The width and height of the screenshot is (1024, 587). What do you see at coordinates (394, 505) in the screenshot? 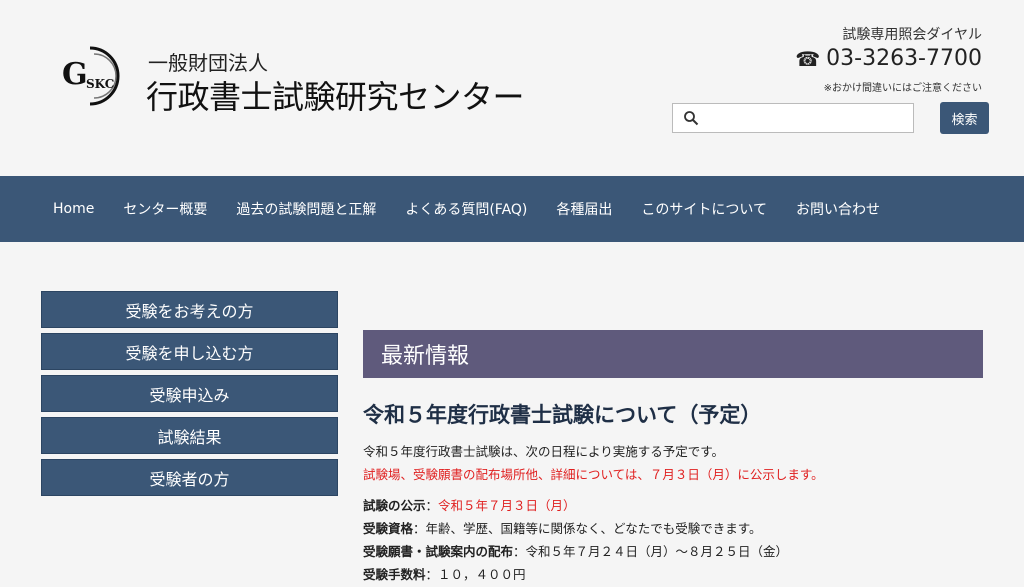
I see `detail-key: 試験の公示` at bounding box center [394, 505].